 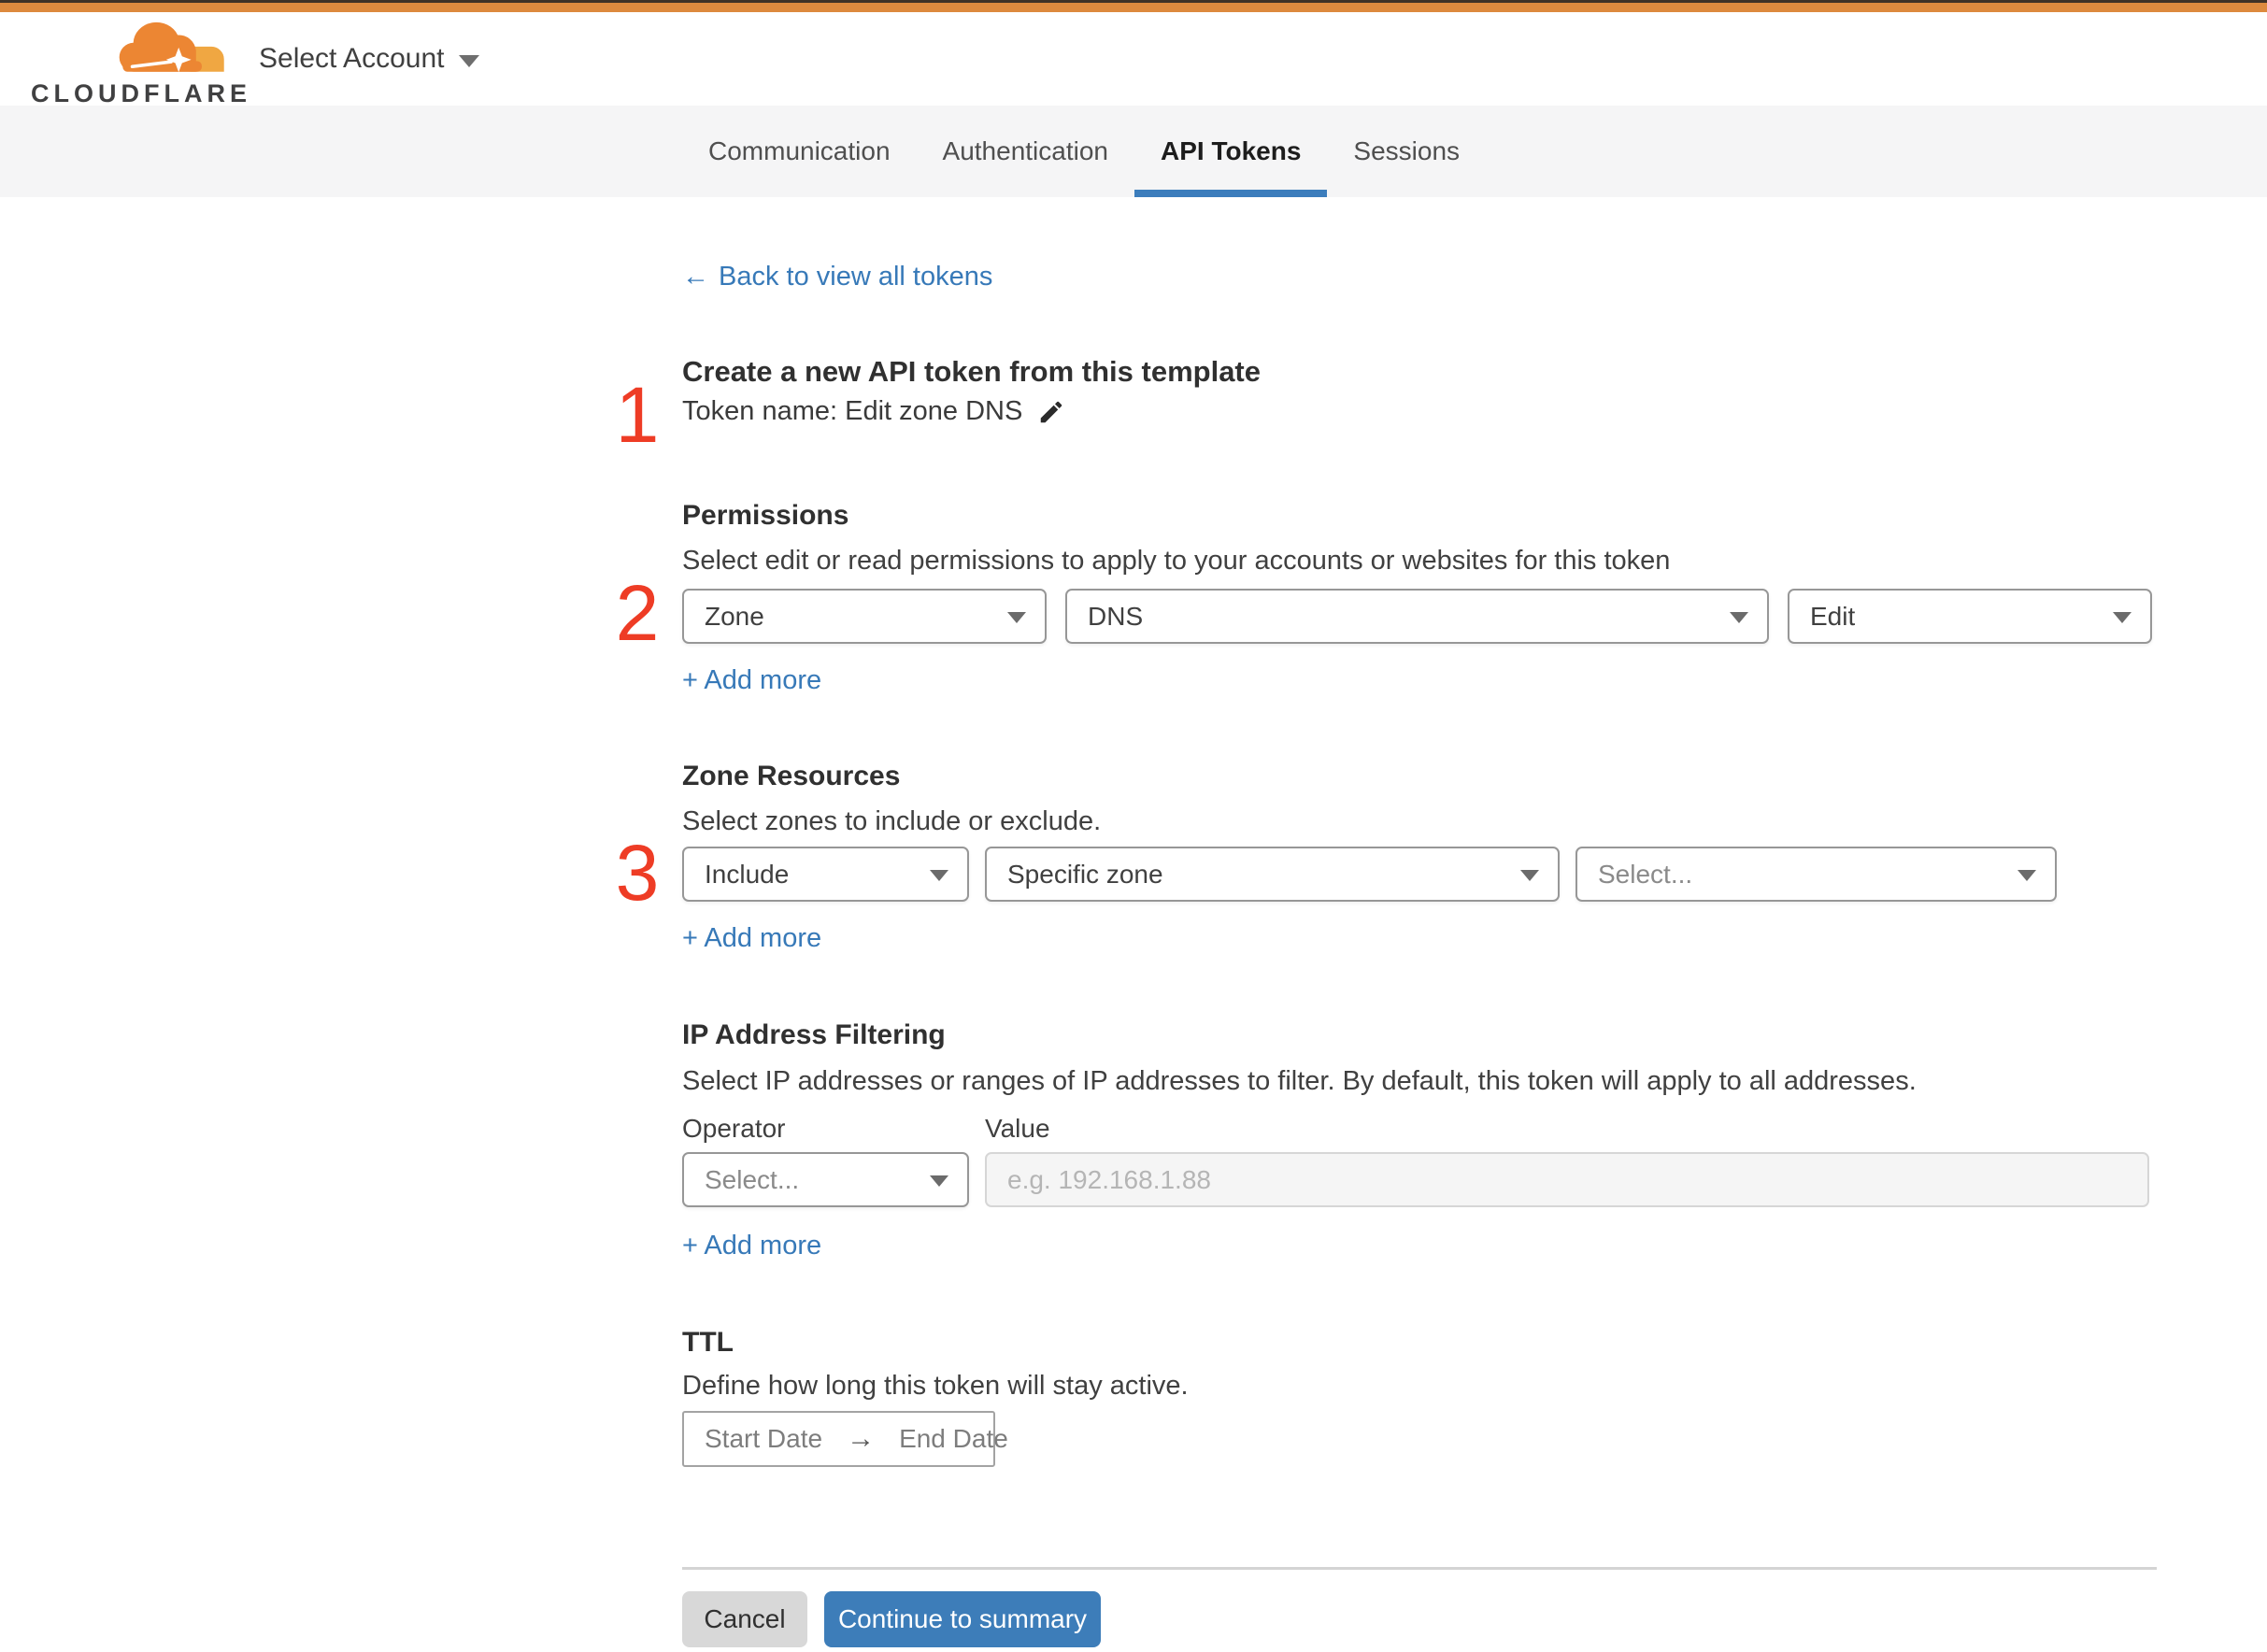 What do you see at coordinates (1133, 6) in the screenshot?
I see `top-brand-bar` at bounding box center [1133, 6].